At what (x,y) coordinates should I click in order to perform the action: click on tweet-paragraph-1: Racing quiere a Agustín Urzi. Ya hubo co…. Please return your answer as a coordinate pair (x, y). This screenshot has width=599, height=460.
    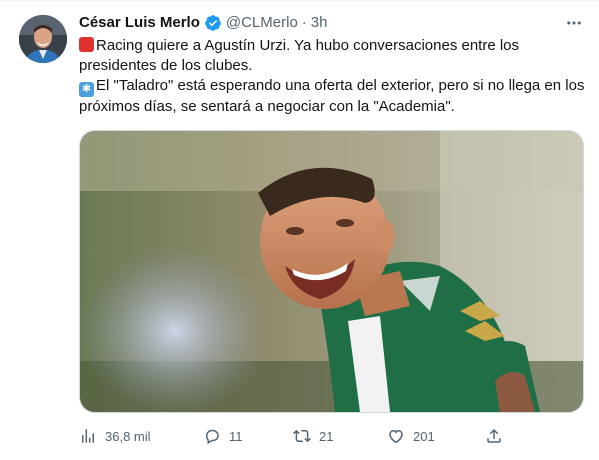
    Looking at the image, I should click on (334, 56).